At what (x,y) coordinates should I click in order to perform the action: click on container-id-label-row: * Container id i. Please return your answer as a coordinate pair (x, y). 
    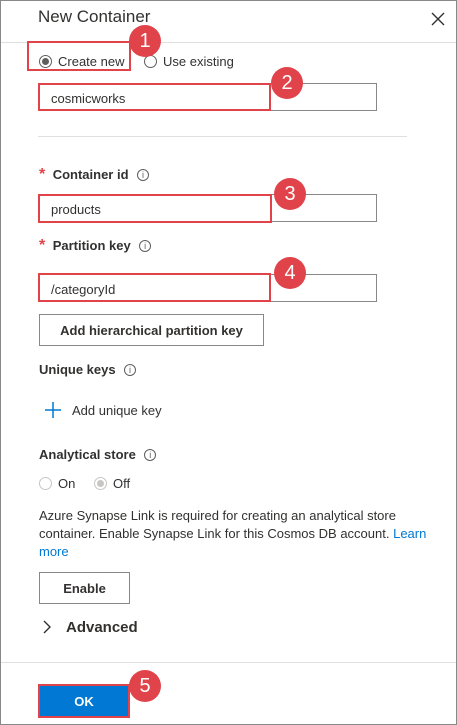
    Looking at the image, I should click on (94, 175).